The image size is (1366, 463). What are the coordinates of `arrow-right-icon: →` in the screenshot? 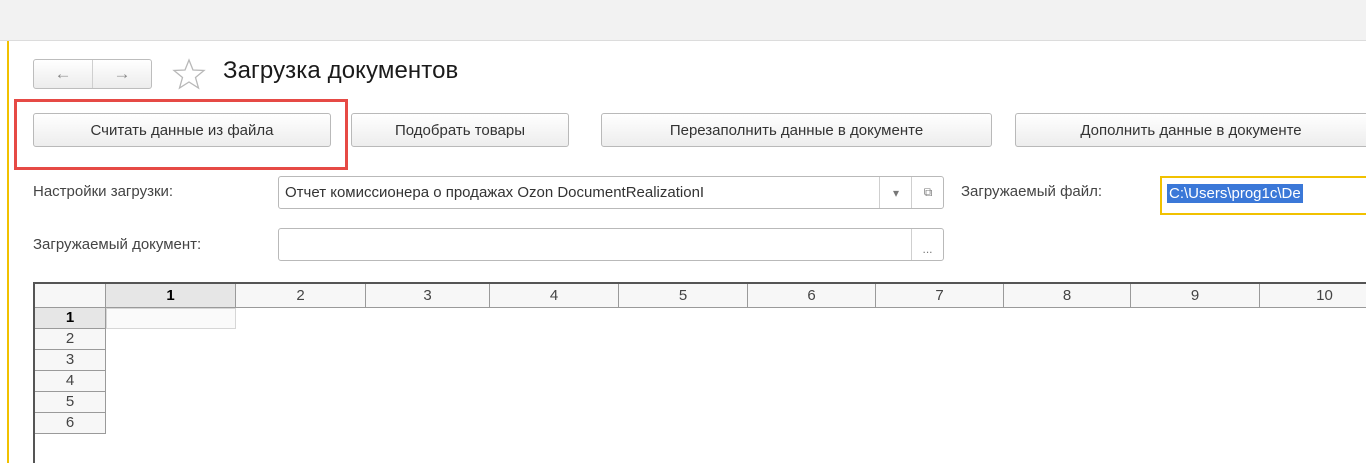 It's located at (122, 73).